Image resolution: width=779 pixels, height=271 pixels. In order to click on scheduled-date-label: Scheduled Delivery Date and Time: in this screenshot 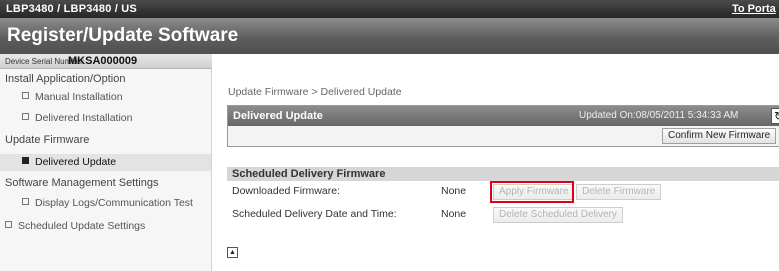, I will do `click(314, 214)`.